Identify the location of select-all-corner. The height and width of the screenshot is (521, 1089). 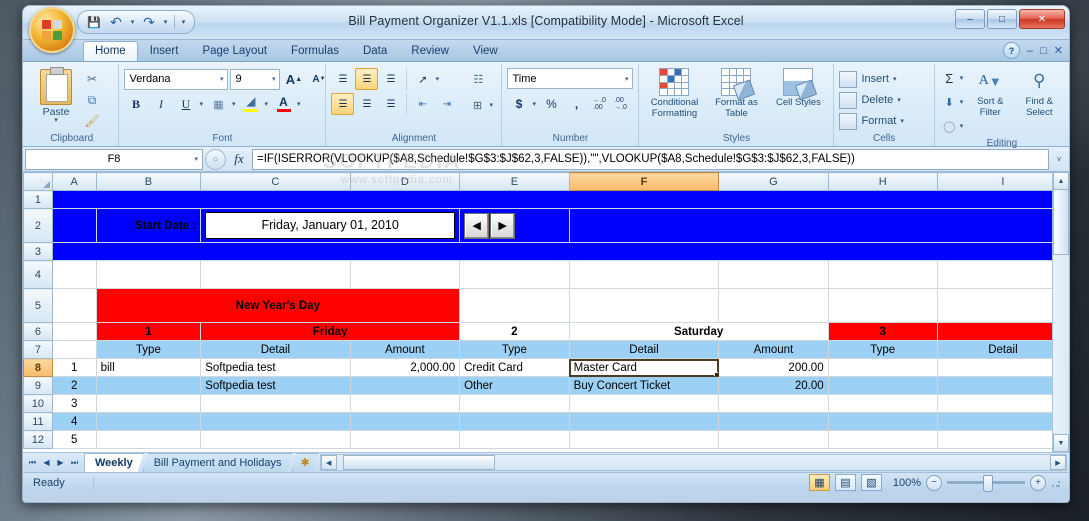
(38, 181).